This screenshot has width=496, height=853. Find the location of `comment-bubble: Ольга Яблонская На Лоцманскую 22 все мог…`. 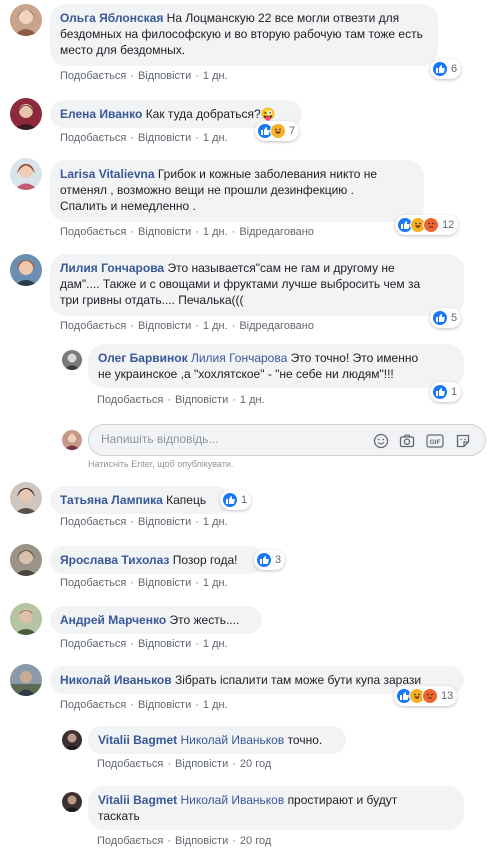

comment-bubble: Ольга Яблонская На Лоцманскую 22 все мог… is located at coordinates (244, 35).